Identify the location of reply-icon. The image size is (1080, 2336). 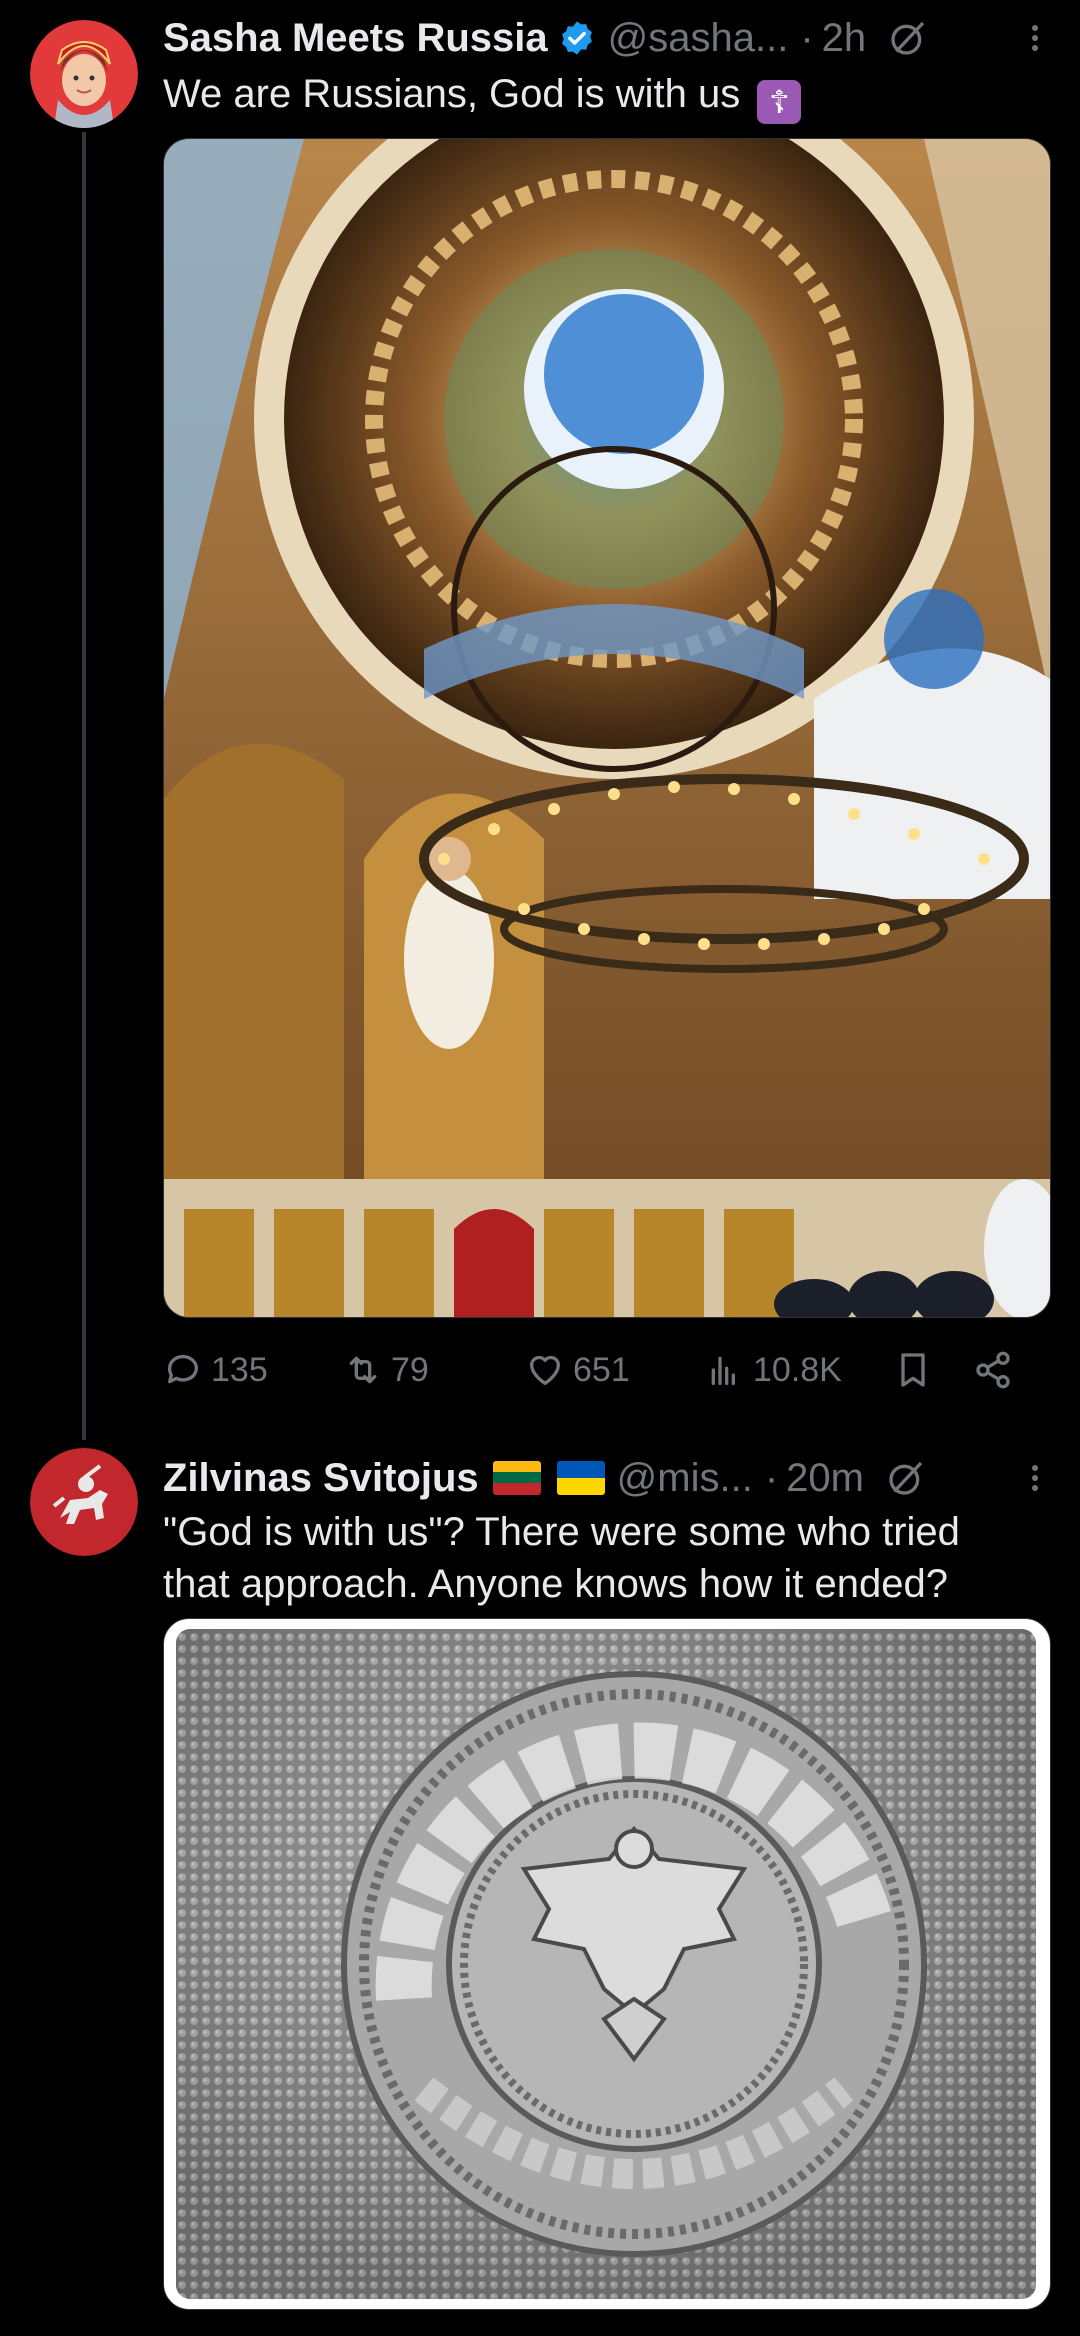
(182, 1369).